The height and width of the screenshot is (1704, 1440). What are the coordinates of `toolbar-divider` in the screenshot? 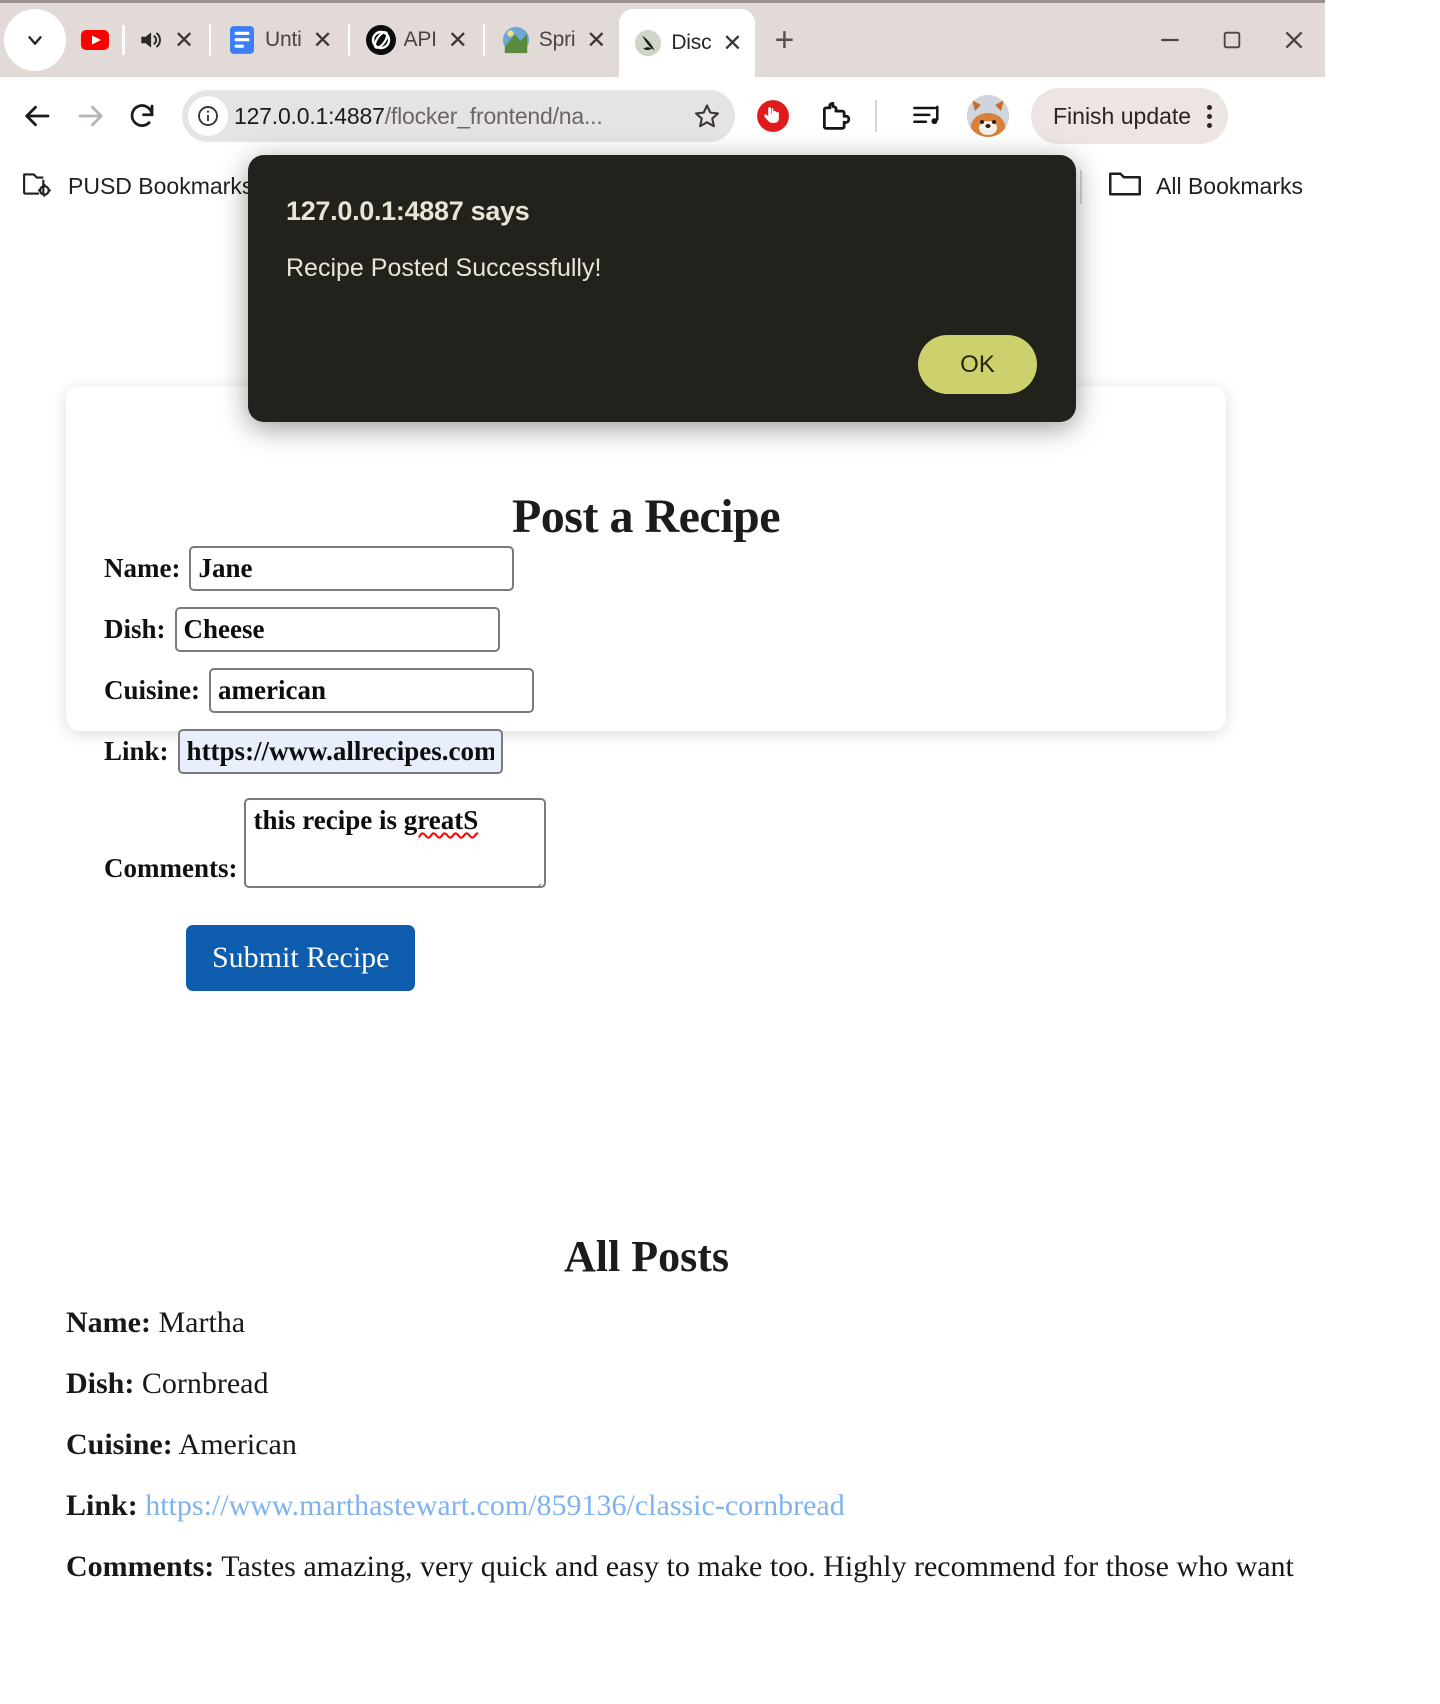 It's located at (876, 116).